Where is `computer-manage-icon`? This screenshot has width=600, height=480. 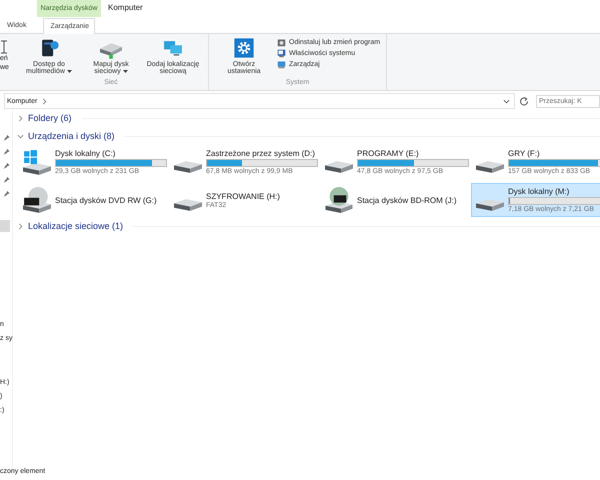 computer-manage-icon is located at coordinates (281, 64).